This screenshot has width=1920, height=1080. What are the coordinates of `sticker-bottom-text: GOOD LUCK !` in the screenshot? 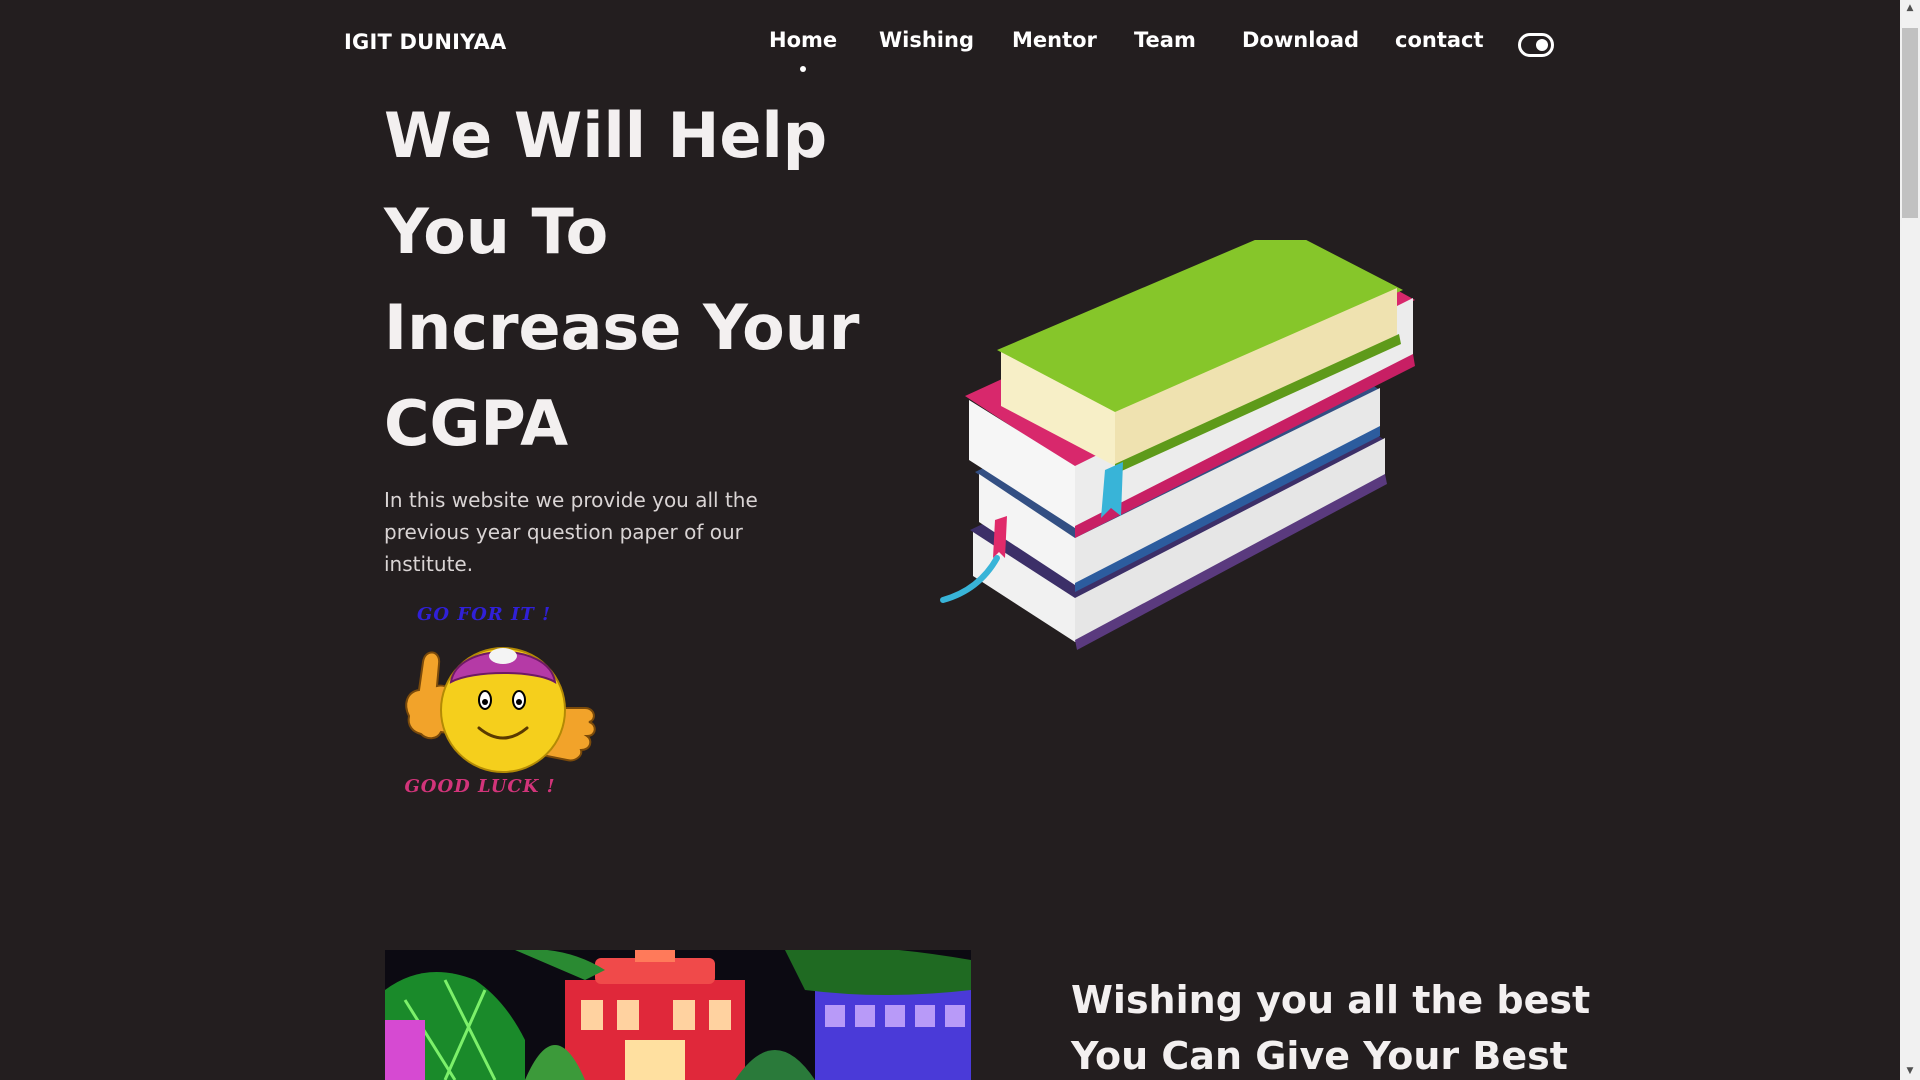 It's located at (480, 786).